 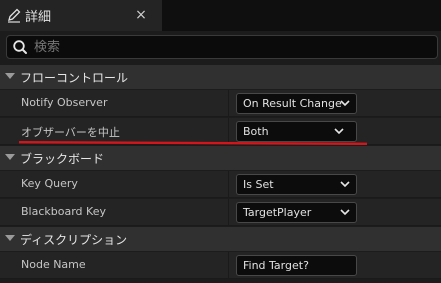 What do you see at coordinates (256, 131) in the screenshot?
I see `dropdown-value: Both` at bounding box center [256, 131].